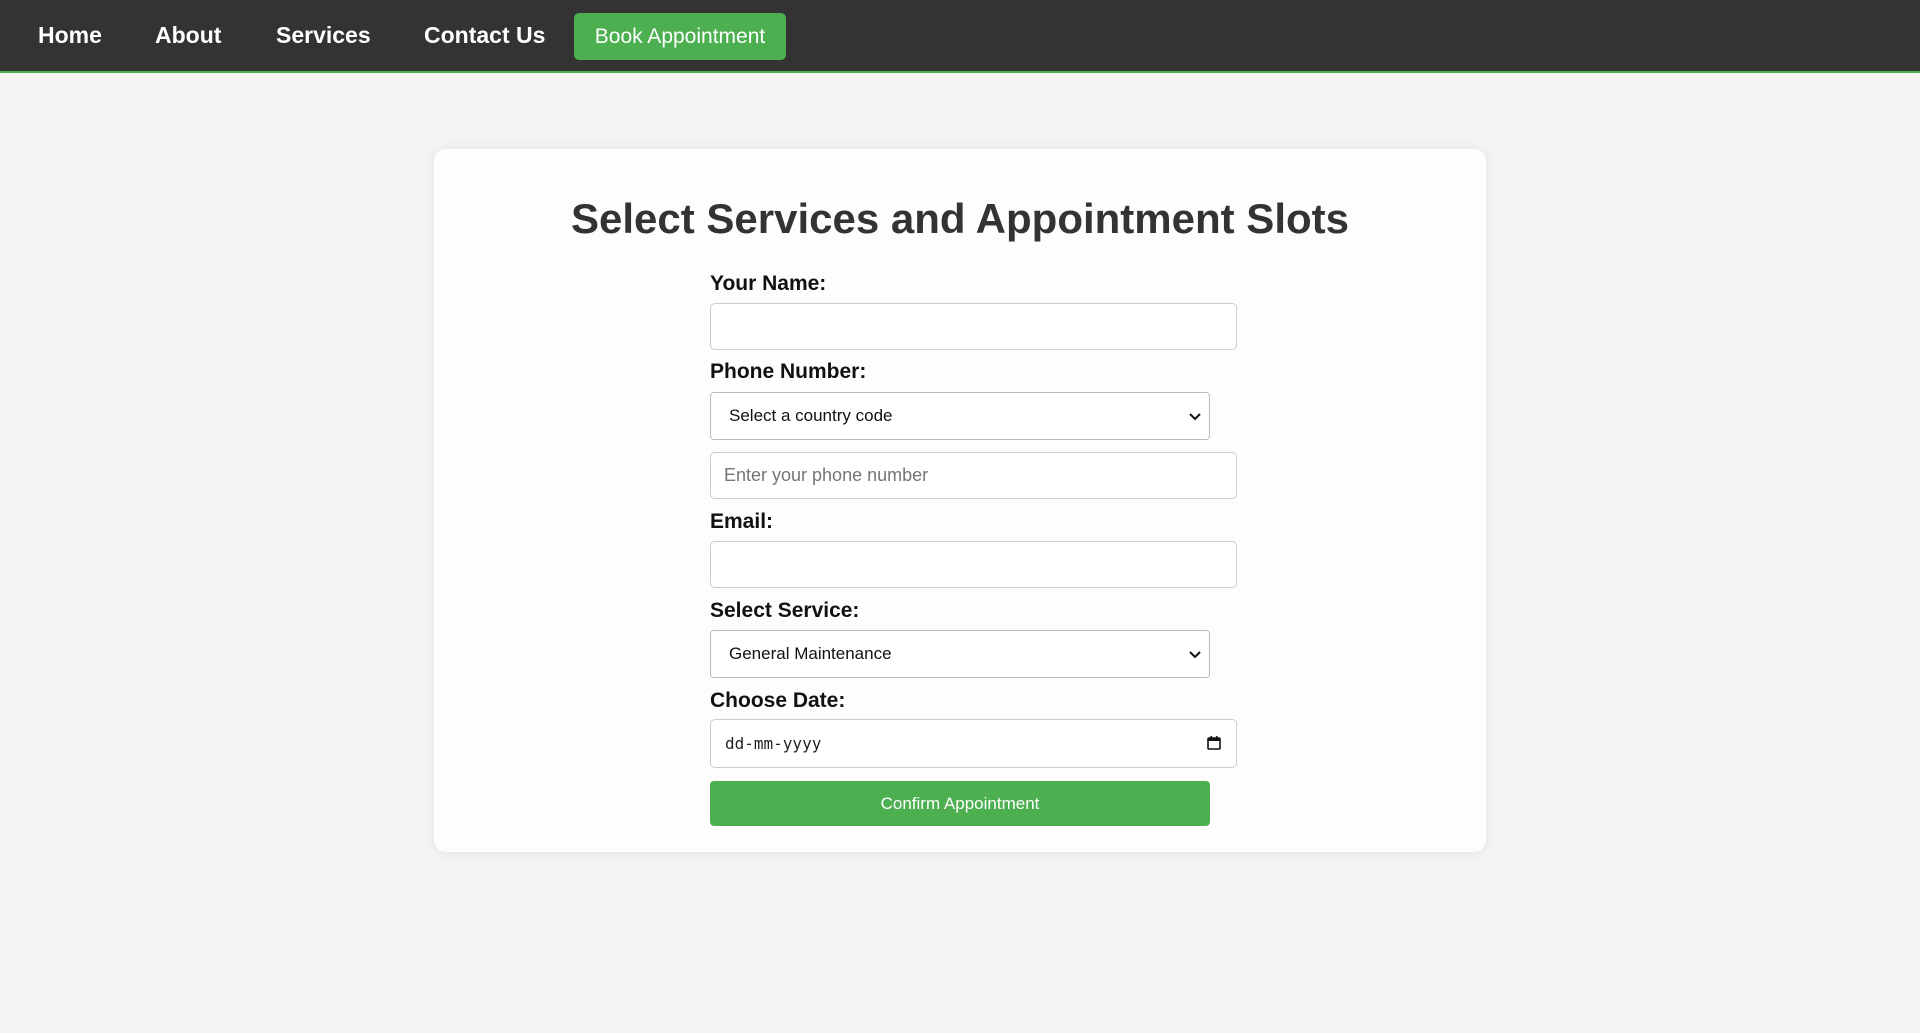 This screenshot has width=1920, height=1033. What do you see at coordinates (484, 35) in the screenshot?
I see `nav-link-contact: Contact Us` at bounding box center [484, 35].